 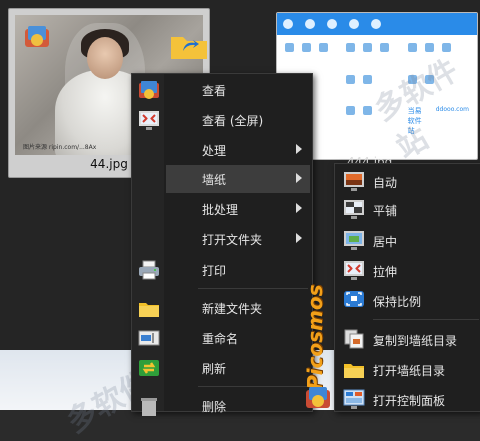 I want to click on submenu-item-label: 自动, so click(x=385, y=183).